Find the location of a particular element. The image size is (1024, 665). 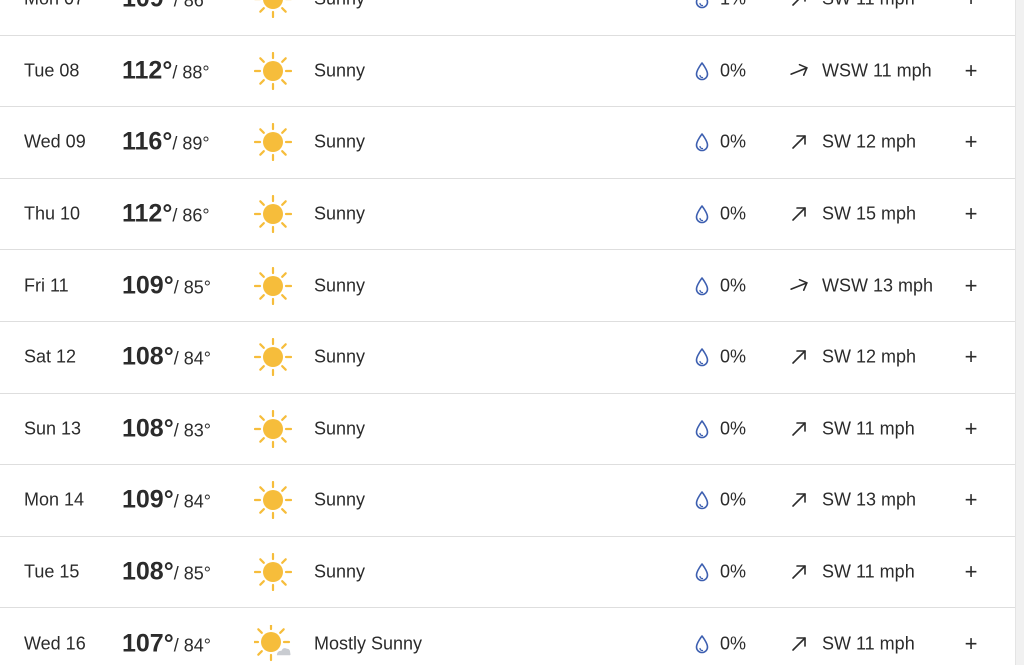

day-label: Tue 15 is located at coordinates (52, 571).